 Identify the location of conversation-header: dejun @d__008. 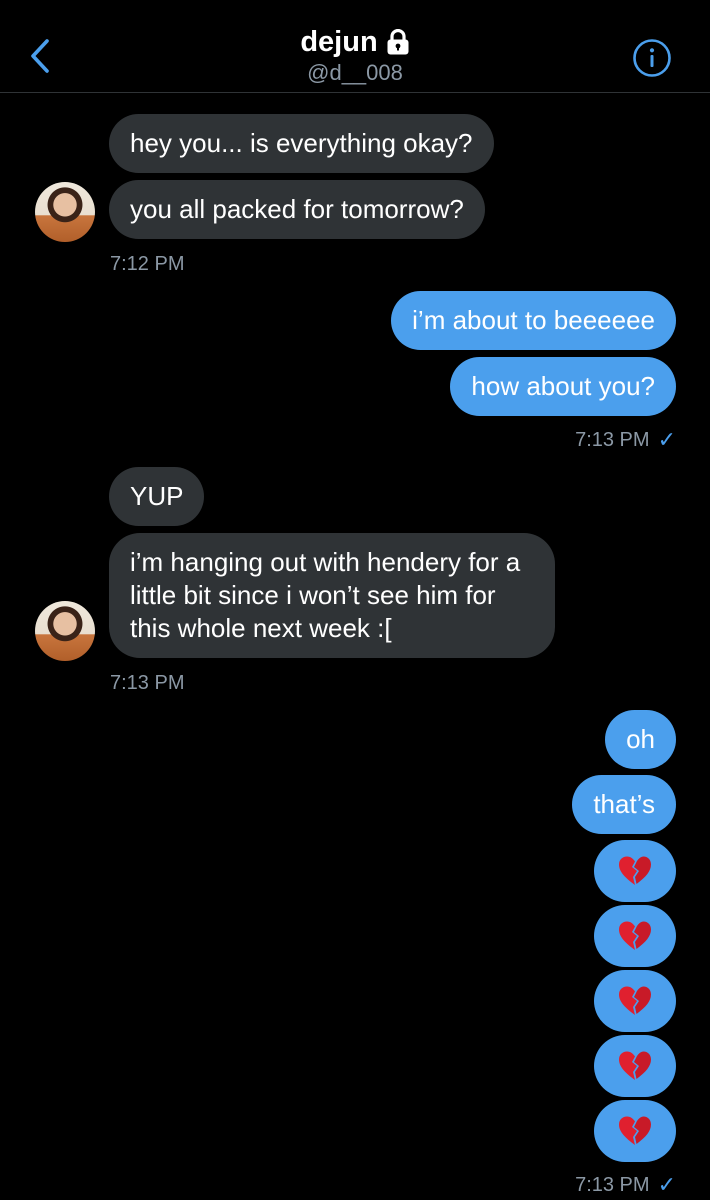
(355, 46).